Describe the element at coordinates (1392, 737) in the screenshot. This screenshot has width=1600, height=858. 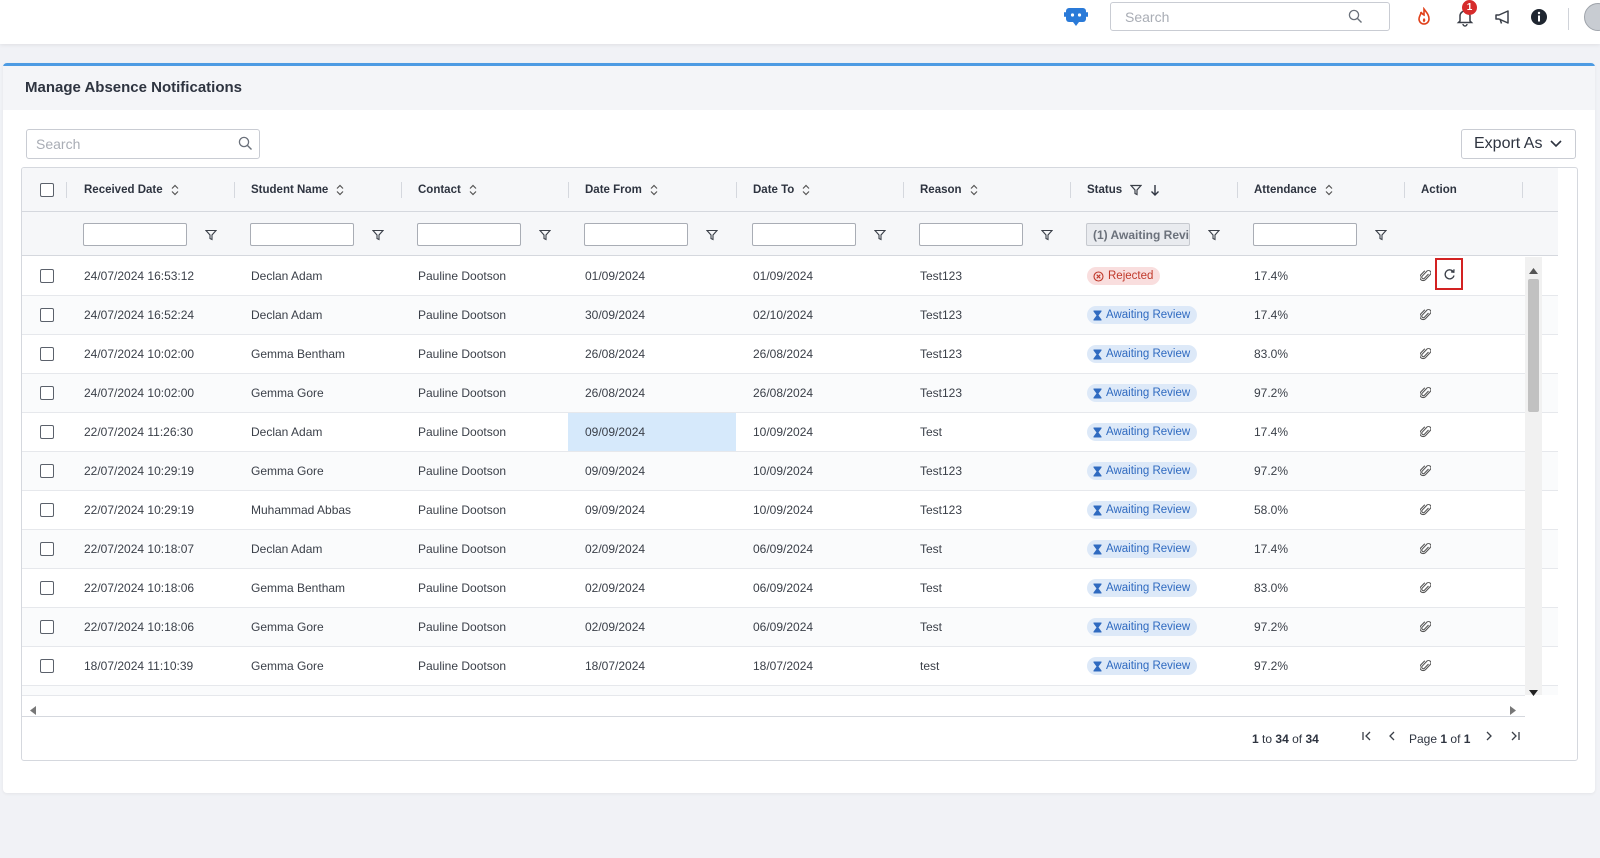
I see `previous-page-icon` at that location.